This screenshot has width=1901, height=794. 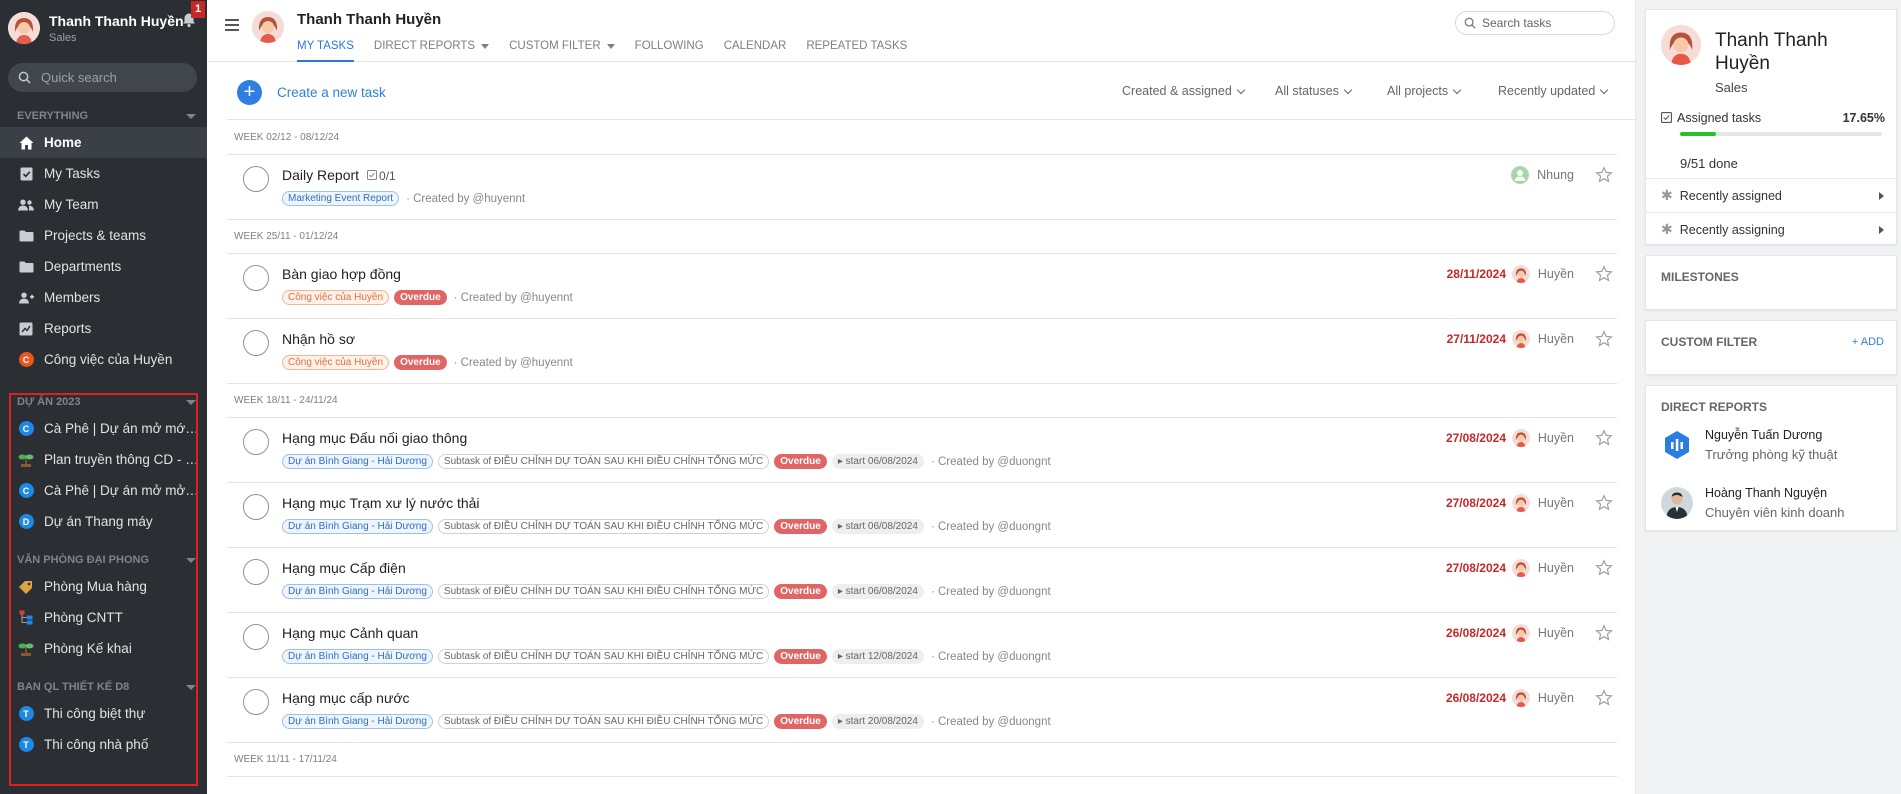 What do you see at coordinates (103, 560) in the screenshot?
I see `section-van-phong-dai-phong: VĂN PHÒNG ĐẠI PHONG` at bounding box center [103, 560].